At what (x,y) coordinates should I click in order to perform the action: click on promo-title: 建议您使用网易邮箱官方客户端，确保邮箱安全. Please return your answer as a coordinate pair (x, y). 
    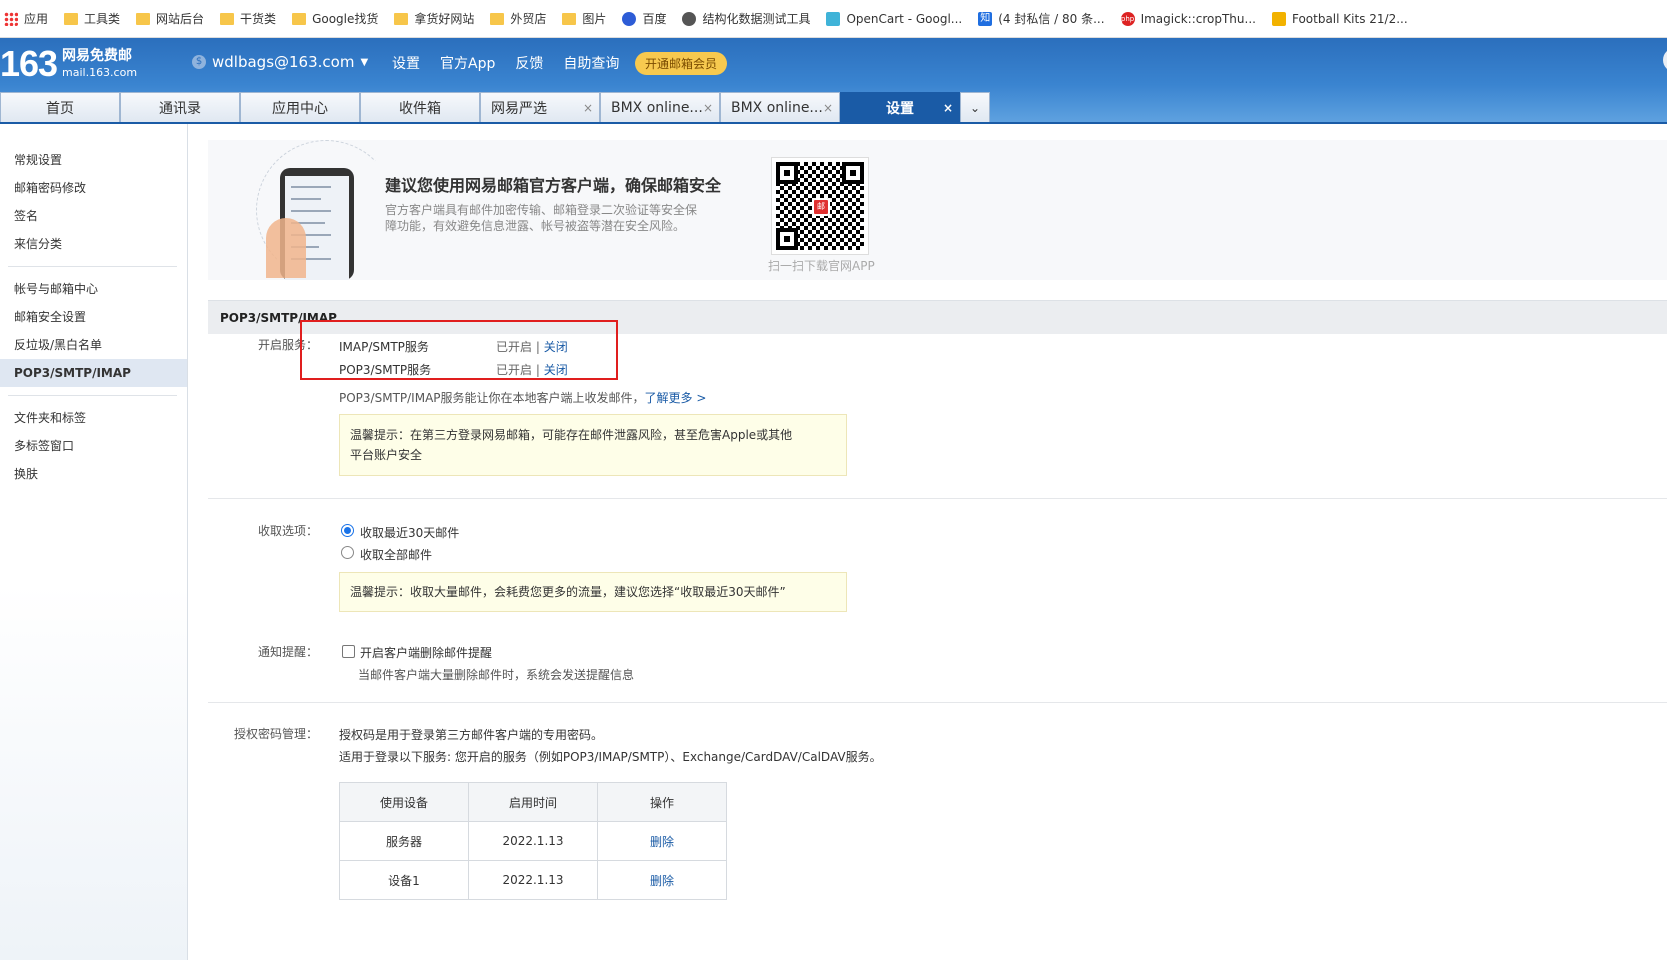
    Looking at the image, I should click on (553, 185).